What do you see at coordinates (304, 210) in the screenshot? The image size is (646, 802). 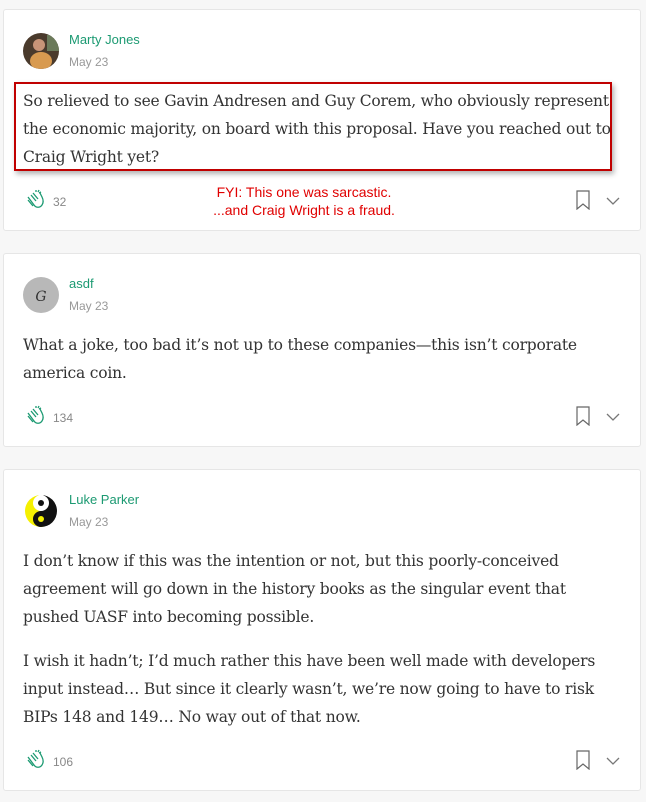 I see `annotation-line: ...and Craig Wright is a fraud.` at bounding box center [304, 210].